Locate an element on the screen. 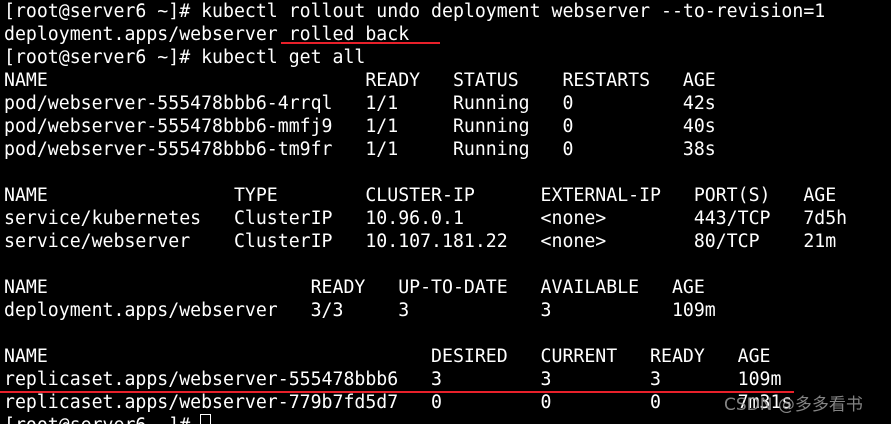  replicasets-table-header: NAME DESIRED CURRENT READY AGE is located at coordinates (387, 356).